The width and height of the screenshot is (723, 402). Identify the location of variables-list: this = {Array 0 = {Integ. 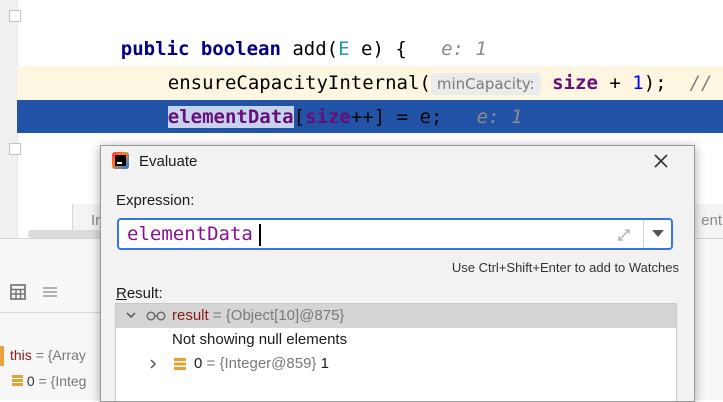
(50, 372).